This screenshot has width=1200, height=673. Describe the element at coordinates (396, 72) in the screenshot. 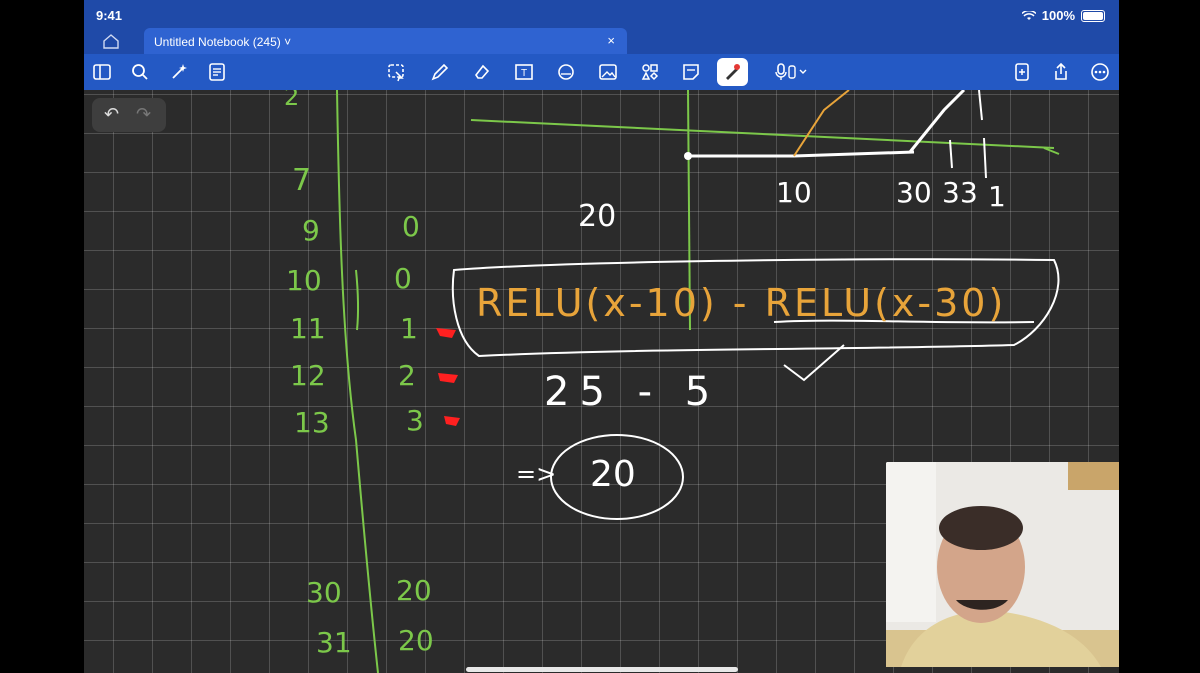

I see `lasso-icon` at that location.